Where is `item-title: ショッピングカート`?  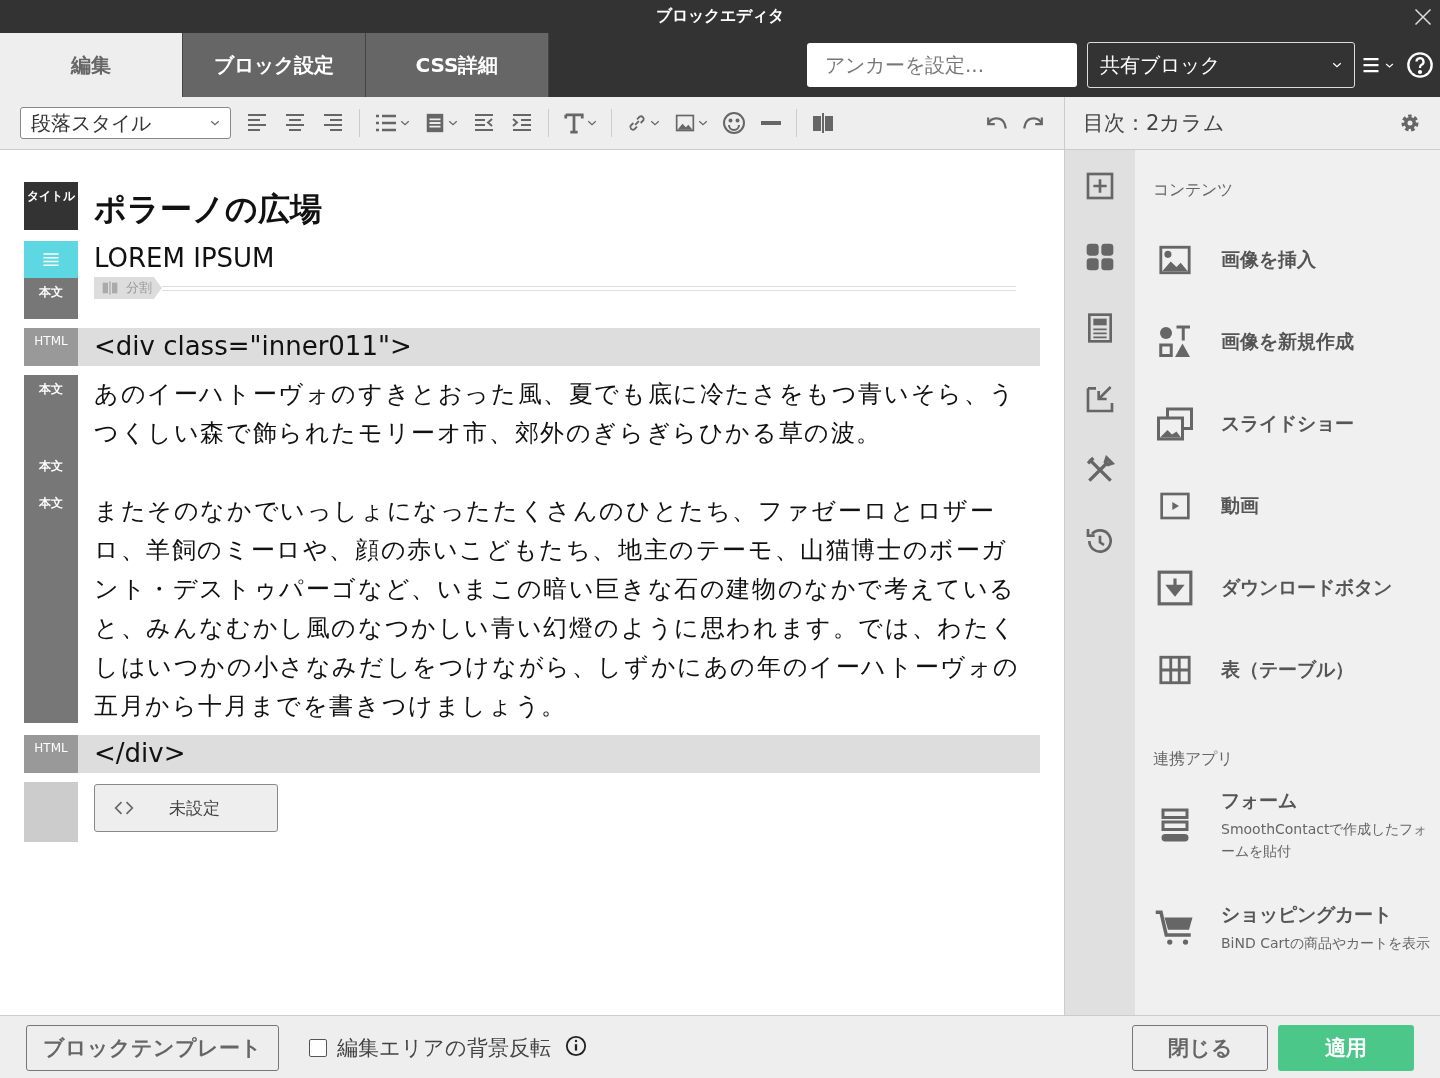
item-title: ショッピングカート is located at coordinates (1307, 914).